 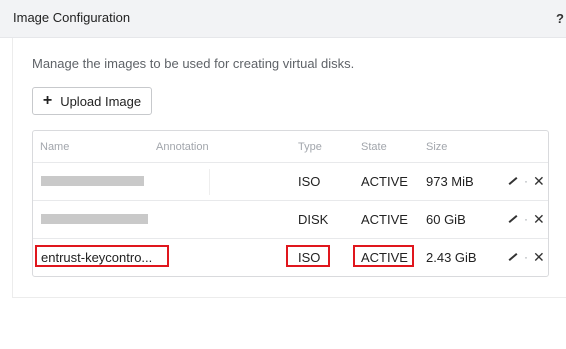 I want to click on upload-image-label: Upload Image, so click(x=101, y=101).